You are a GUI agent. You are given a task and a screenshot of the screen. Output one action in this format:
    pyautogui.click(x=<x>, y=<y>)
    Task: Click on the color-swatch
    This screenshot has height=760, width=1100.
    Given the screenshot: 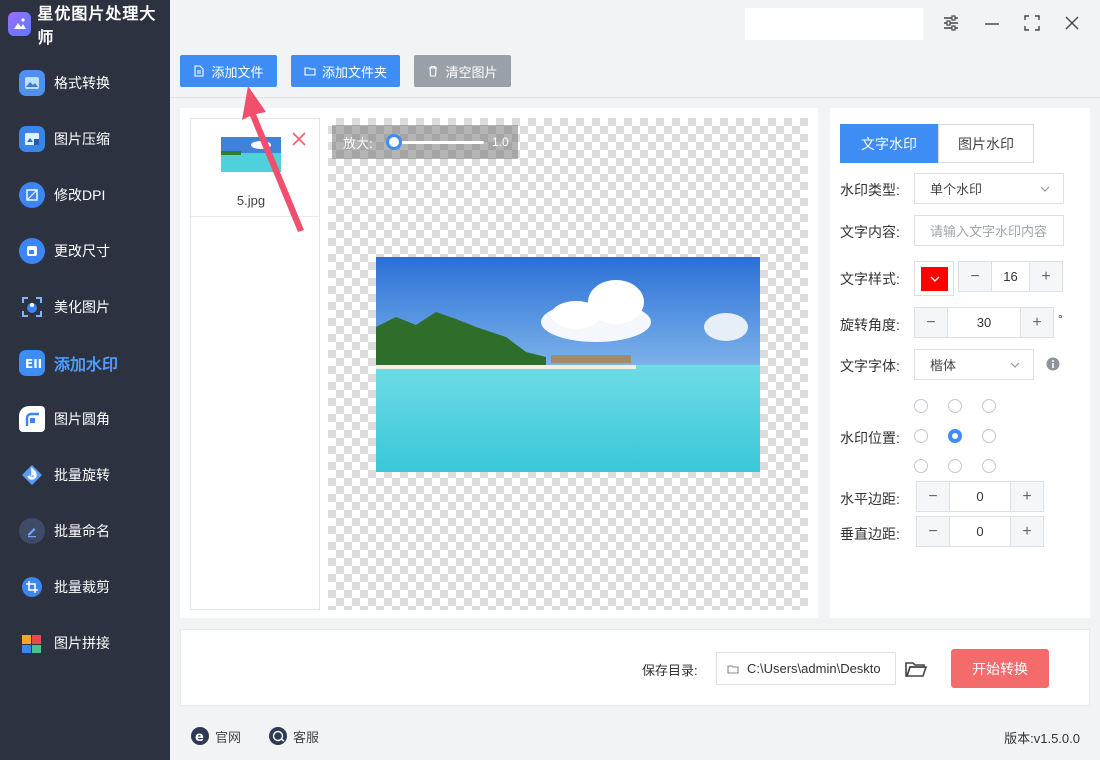 What is the action you would take?
    pyautogui.click(x=934, y=279)
    